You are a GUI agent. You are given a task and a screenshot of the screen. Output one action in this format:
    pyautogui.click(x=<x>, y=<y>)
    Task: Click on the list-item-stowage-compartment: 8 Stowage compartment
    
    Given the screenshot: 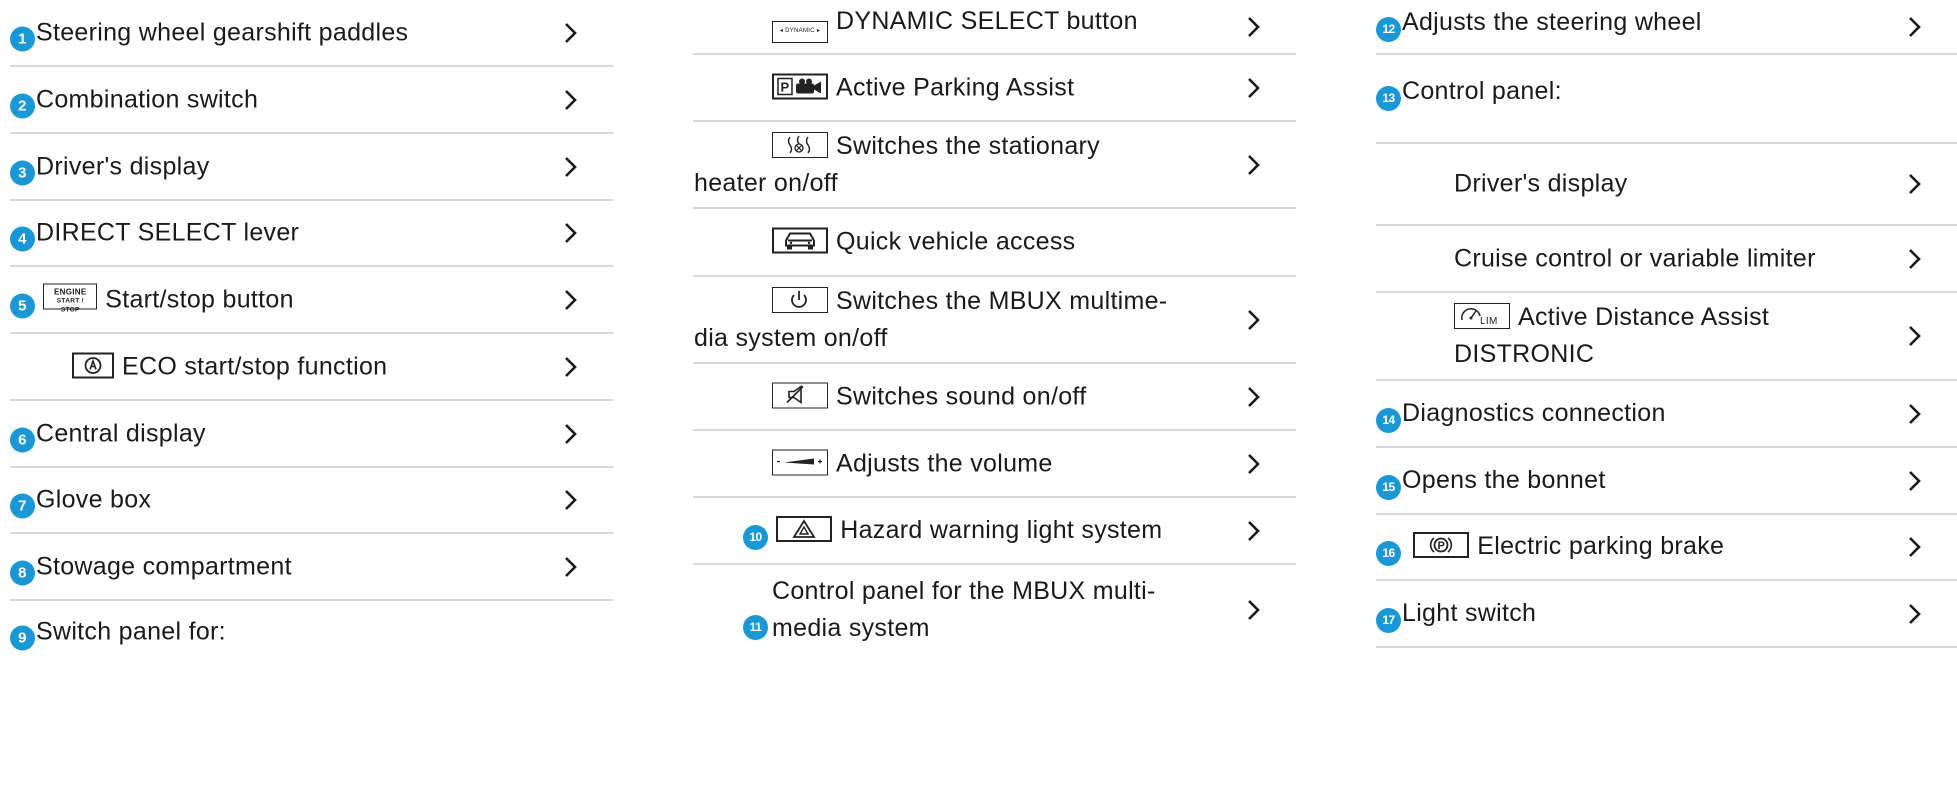 What is the action you would take?
    pyautogui.click(x=311, y=567)
    